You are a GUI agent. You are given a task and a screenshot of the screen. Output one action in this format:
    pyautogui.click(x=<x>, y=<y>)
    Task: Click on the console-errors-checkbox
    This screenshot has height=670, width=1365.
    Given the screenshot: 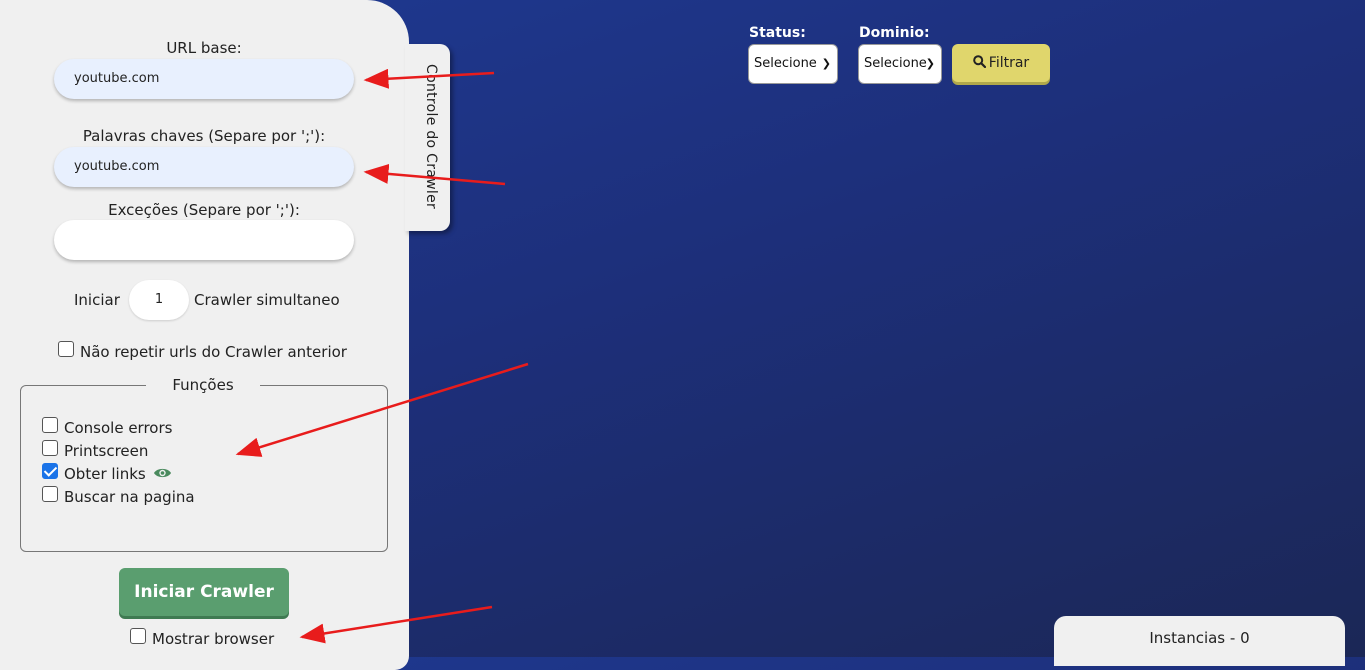 What is the action you would take?
    pyautogui.click(x=50, y=425)
    